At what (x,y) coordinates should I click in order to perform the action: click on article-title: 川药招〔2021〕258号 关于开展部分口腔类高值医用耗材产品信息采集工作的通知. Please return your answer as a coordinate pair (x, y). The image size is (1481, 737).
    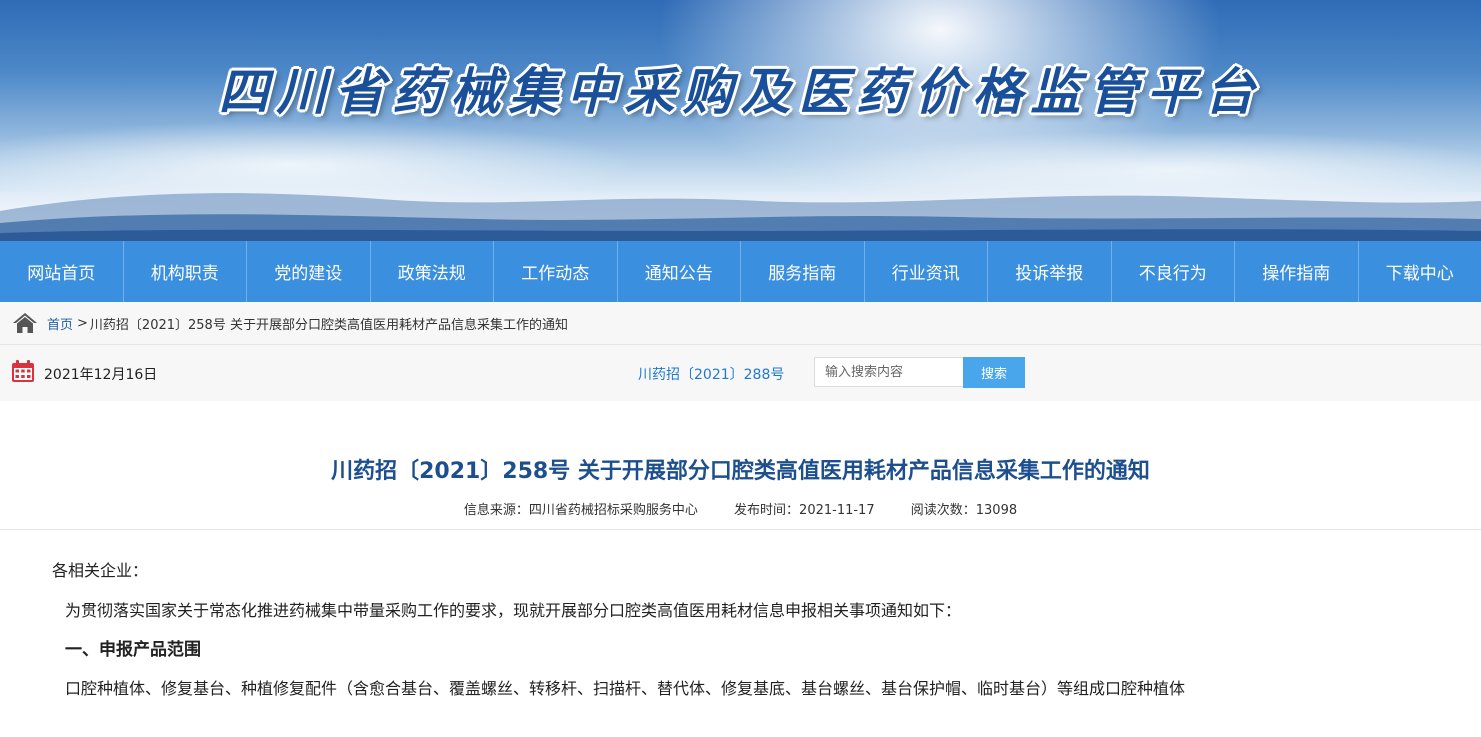
    Looking at the image, I should click on (740, 471).